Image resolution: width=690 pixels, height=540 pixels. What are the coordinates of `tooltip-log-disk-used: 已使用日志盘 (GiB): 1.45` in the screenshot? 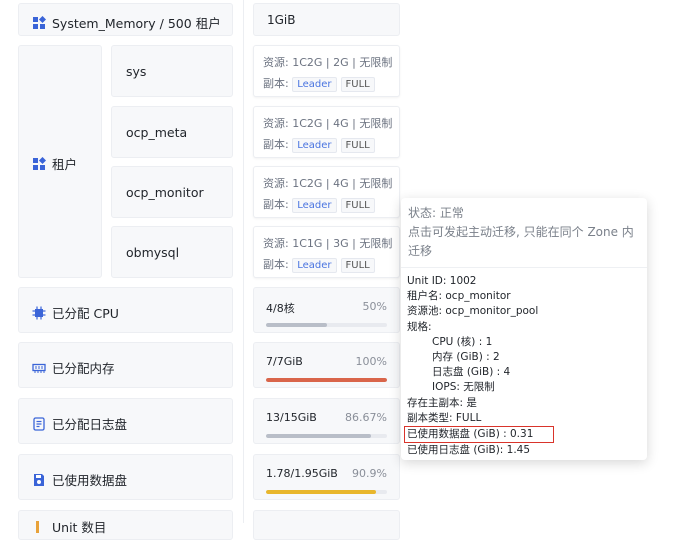 It's located at (469, 450).